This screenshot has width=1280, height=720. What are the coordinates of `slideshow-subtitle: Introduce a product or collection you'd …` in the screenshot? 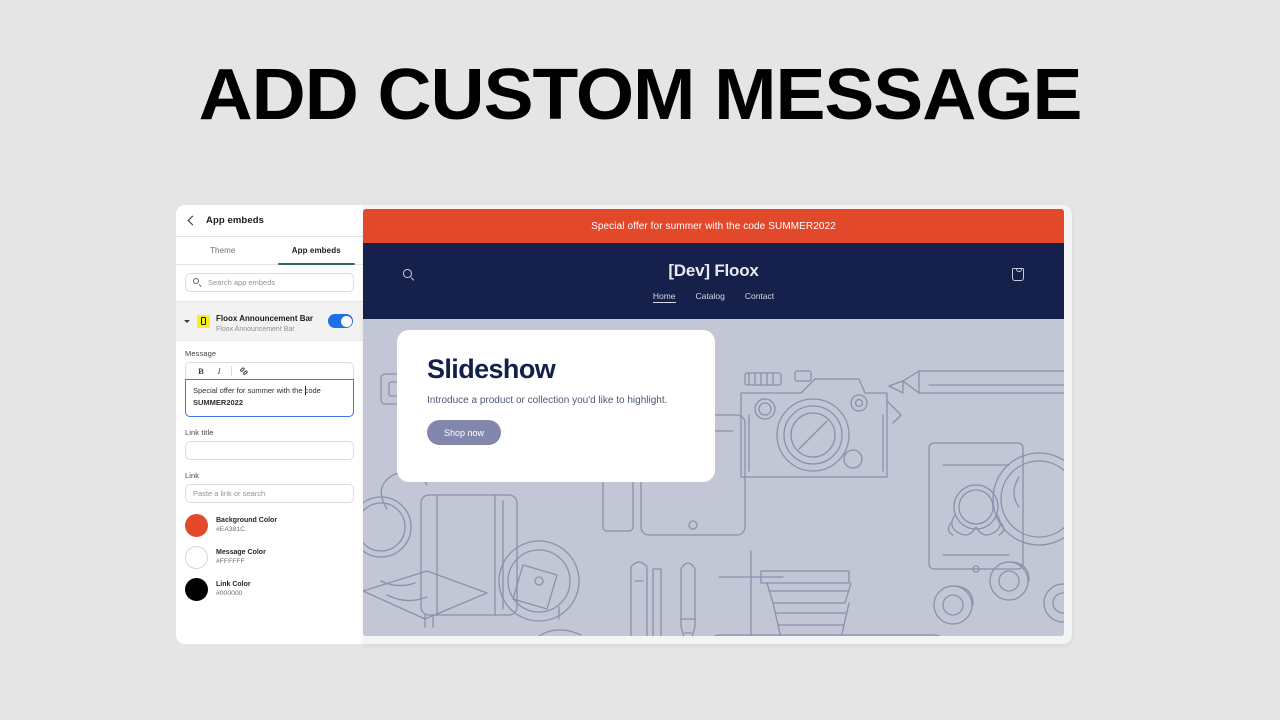 It's located at (547, 400).